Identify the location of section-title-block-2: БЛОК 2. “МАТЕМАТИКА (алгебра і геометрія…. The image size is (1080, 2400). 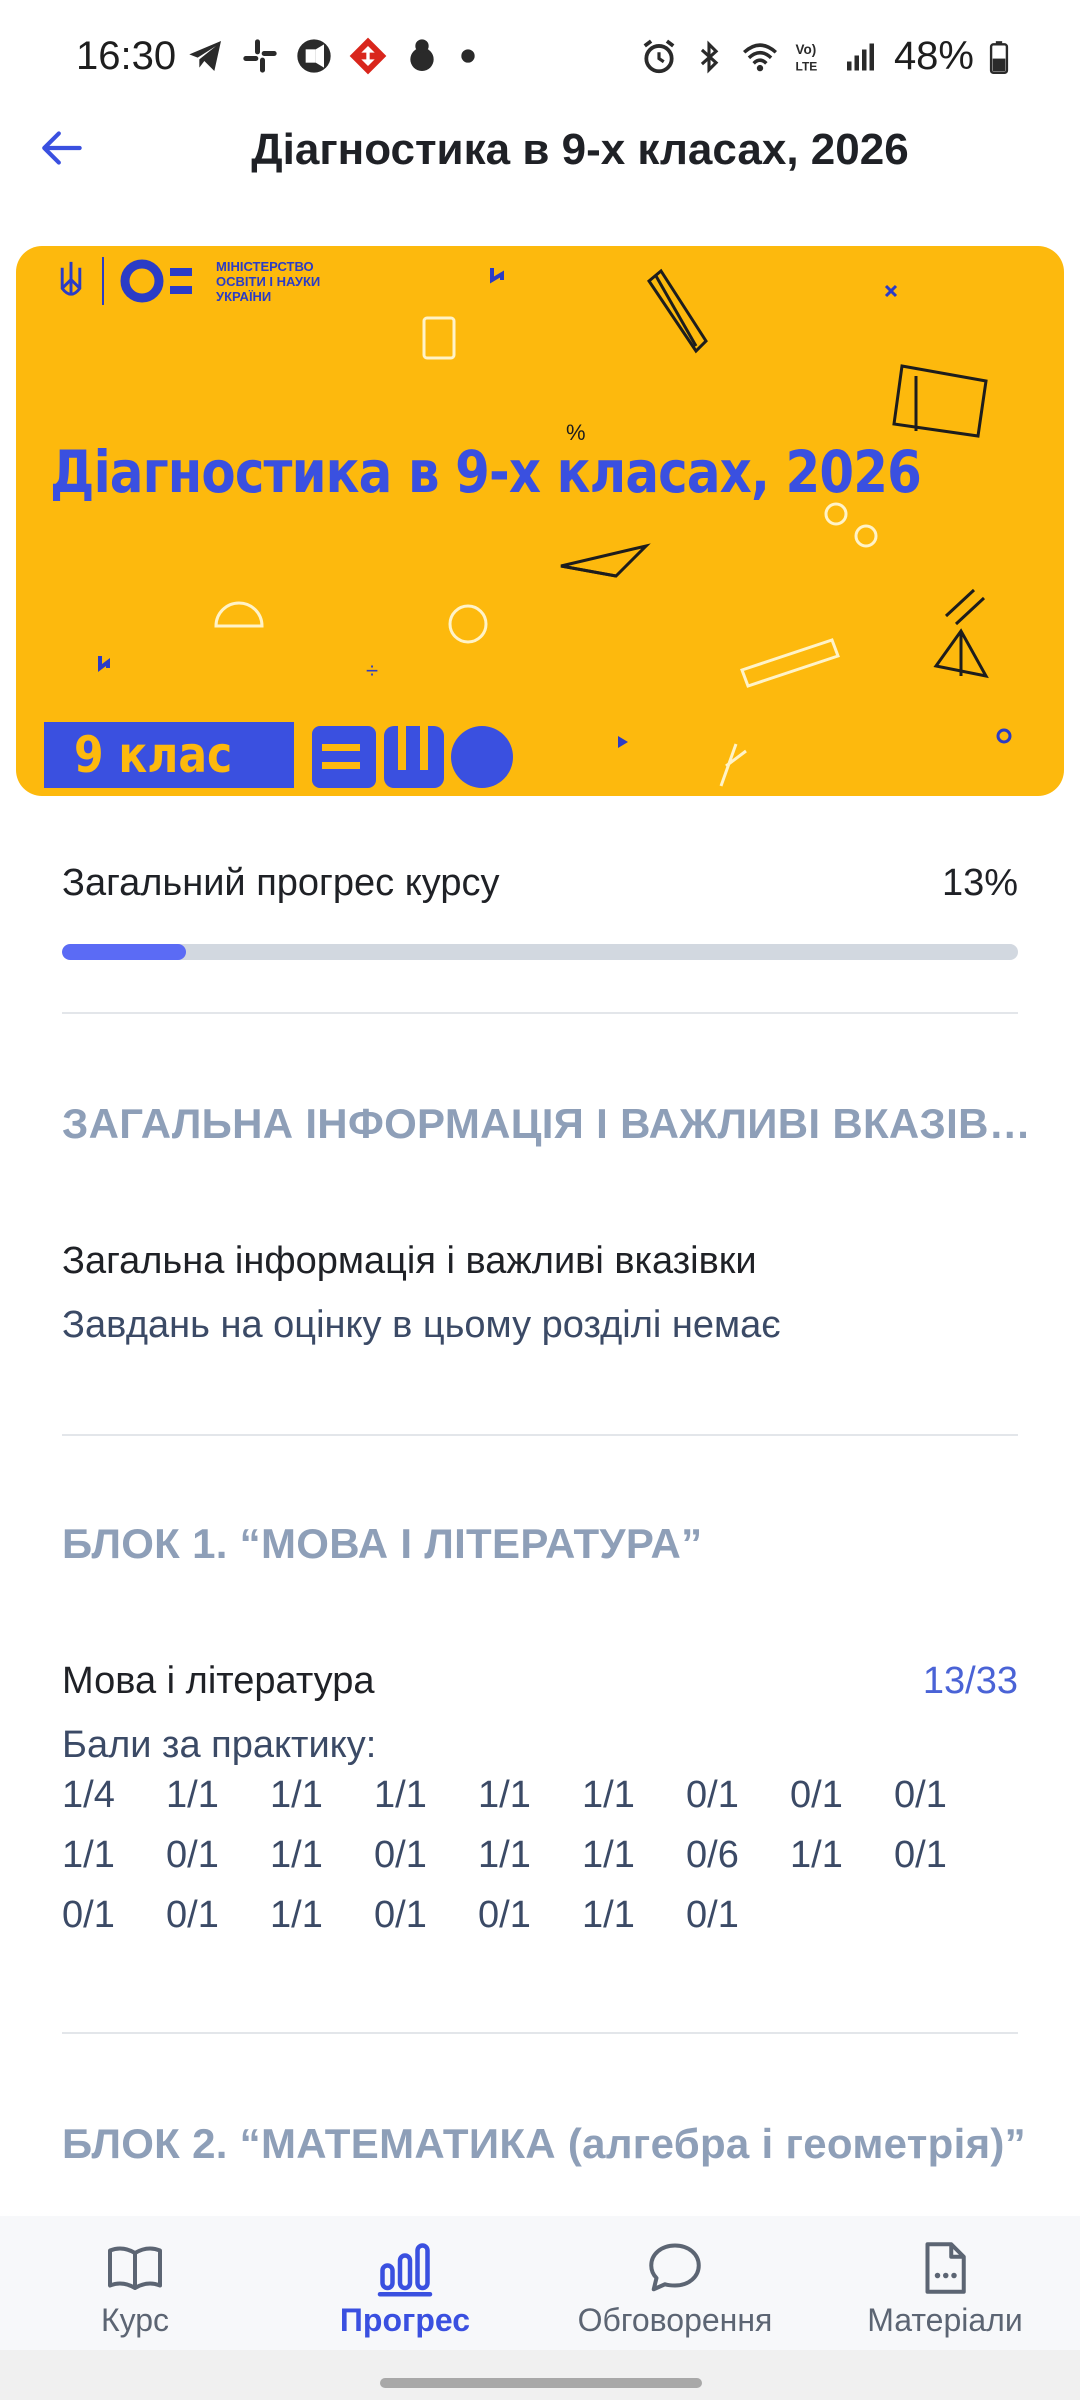
(551, 2144).